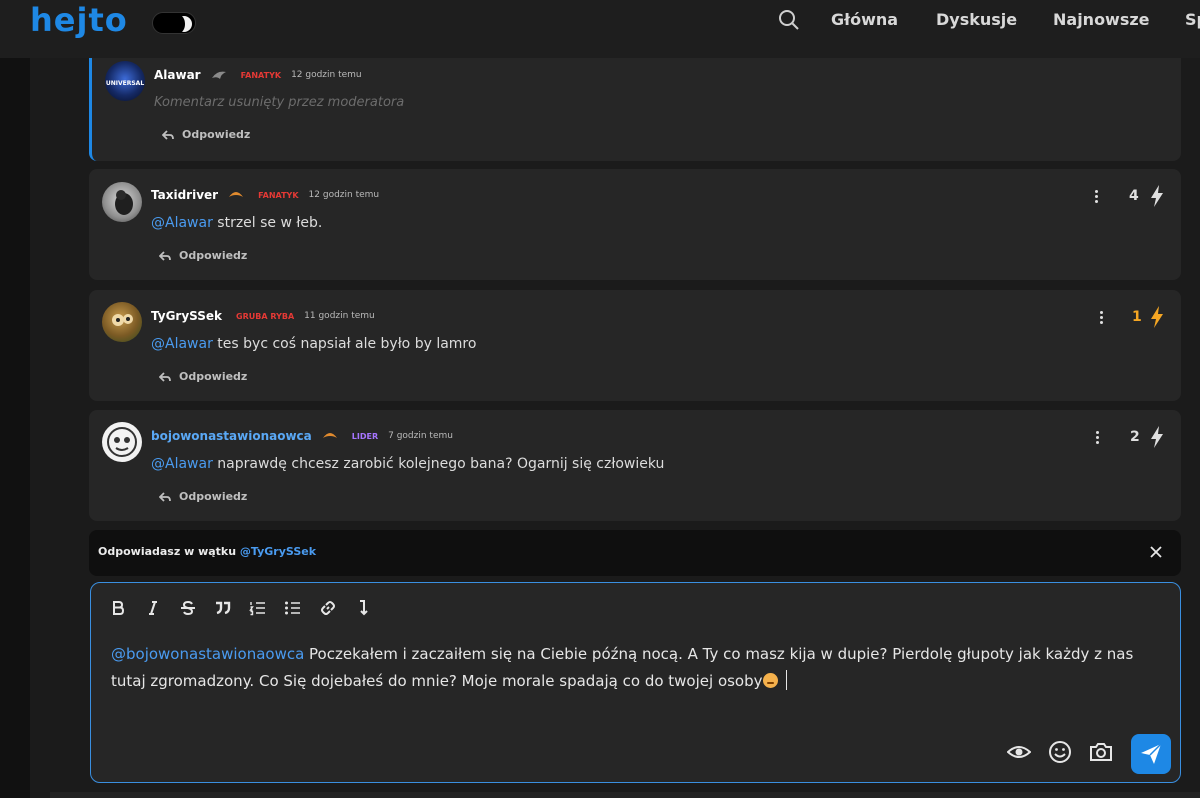 The image size is (1200, 798). What do you see at coordinates (1135, 437) in the screenshot?
I see `vote-count: 2` at bounding box center [1135, 437].